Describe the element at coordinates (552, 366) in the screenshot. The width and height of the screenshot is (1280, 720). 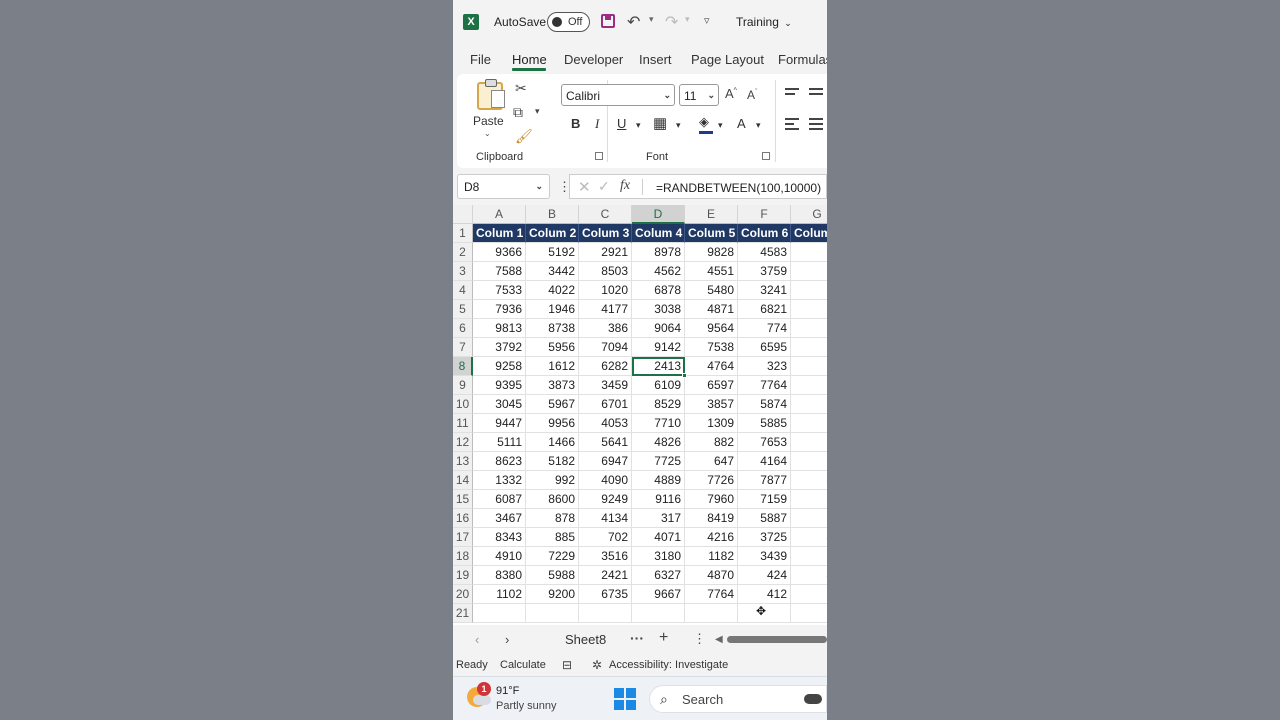
I see `data-cell: 1612` at that location.